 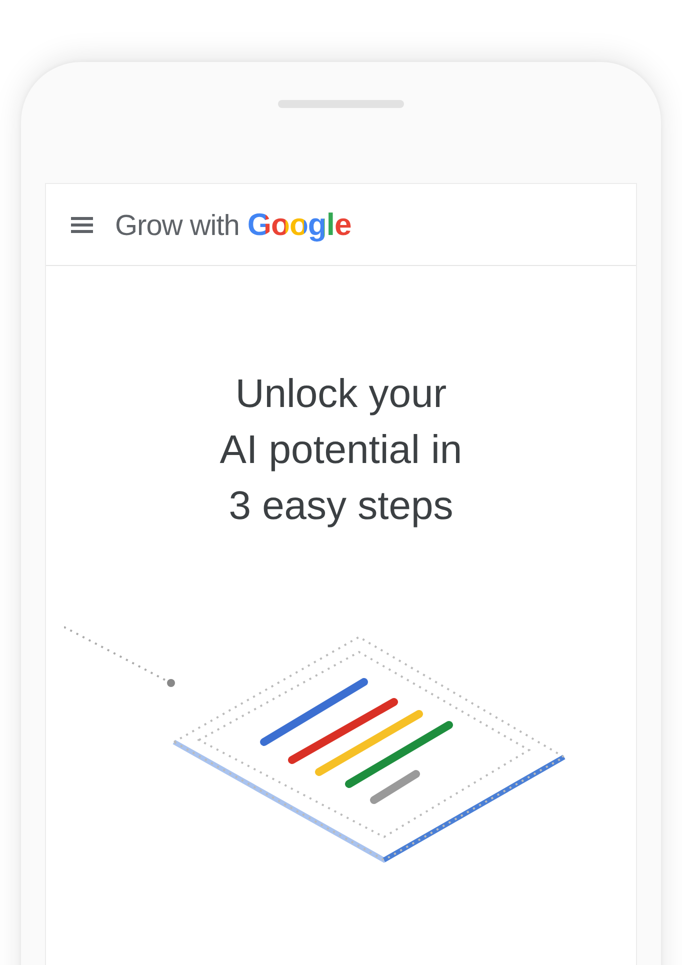 What do you see at coordinates (341, 450) in the screenshot?
I see `hero-title: Unlock your AI potential in 3 easy steps` at bounding box center [341, 450].